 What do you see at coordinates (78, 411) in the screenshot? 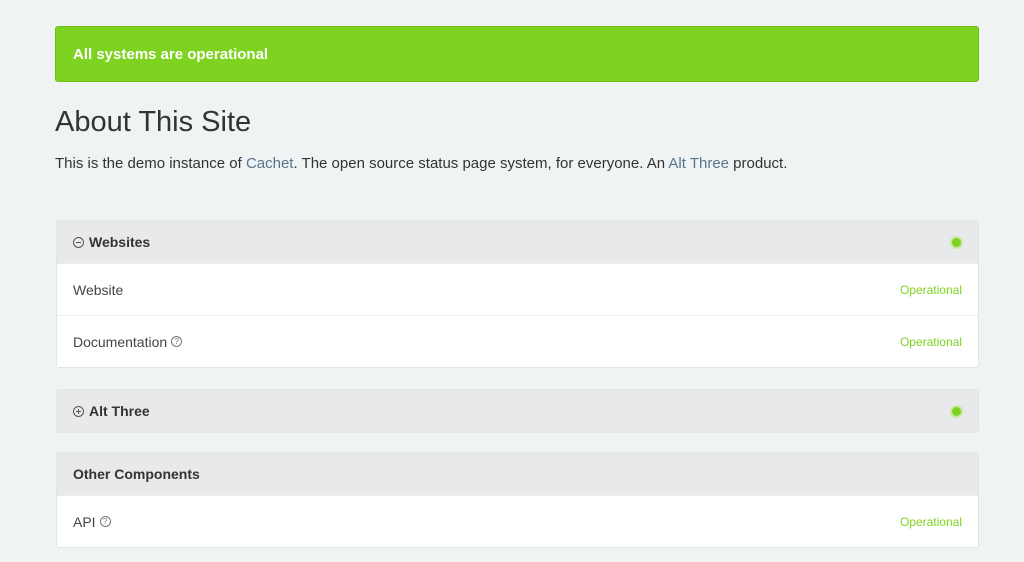
I see `plus-circle-icon` at bounding box center [78, 411].